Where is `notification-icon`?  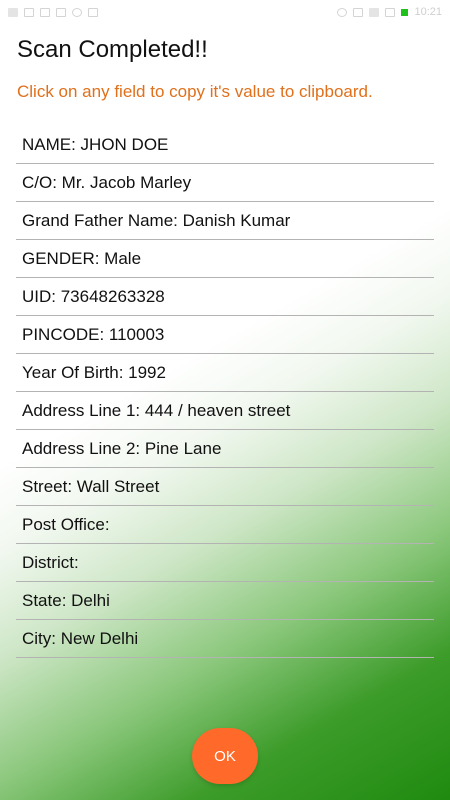
notification-icon is located at coordinates (13, 12).